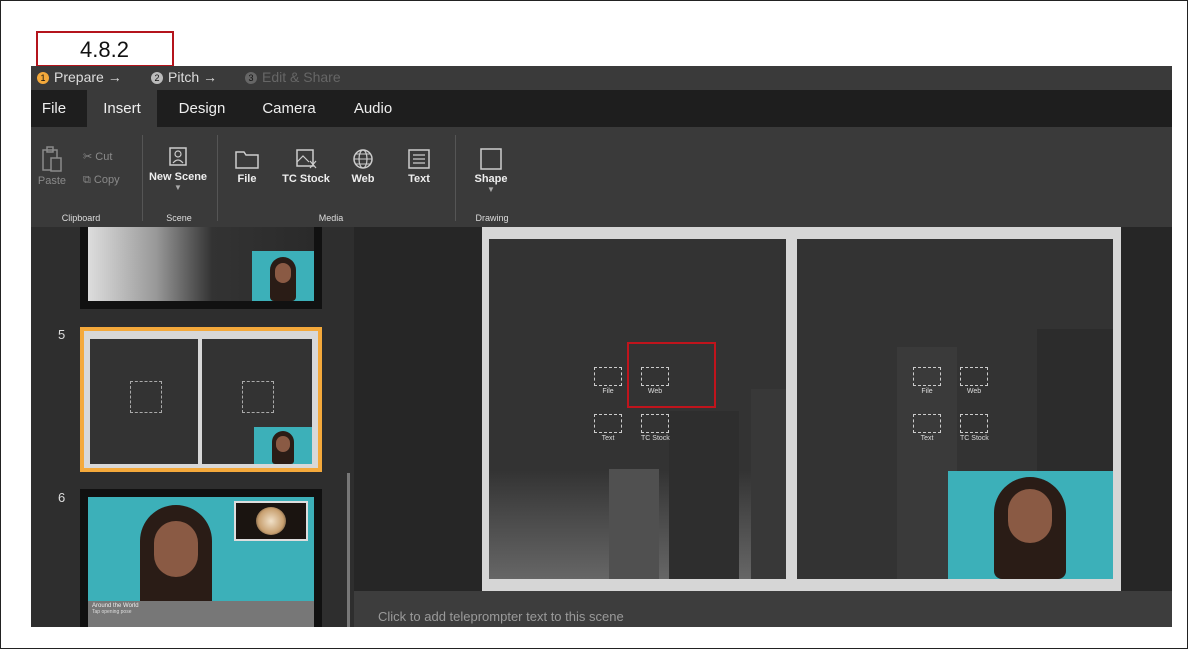 Image resolution: width=1190 pixels, height=651 pixels. What do you see at coordinates (974, 391) in the screenshot?
I see `placeholder-web-label: Web` at bounding box center [974, 391].